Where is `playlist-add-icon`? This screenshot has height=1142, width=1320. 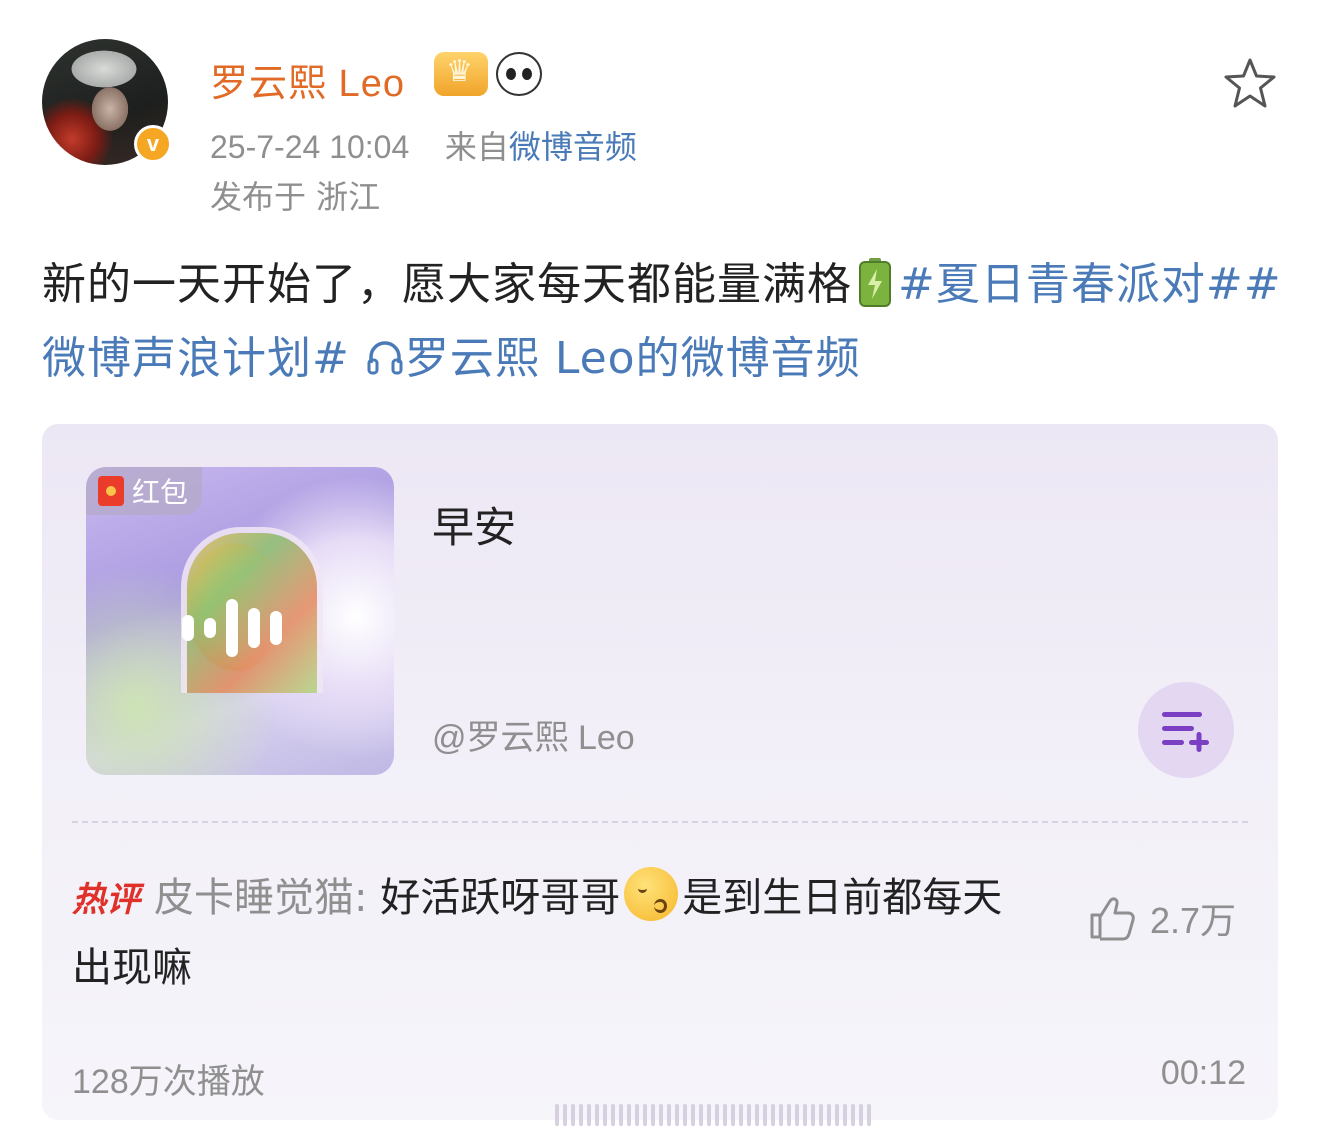 playlist-add-icon is located at coordinates (1185, 732).